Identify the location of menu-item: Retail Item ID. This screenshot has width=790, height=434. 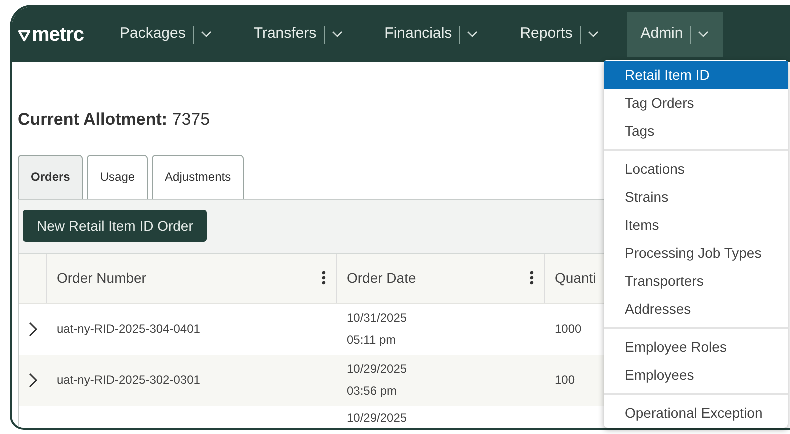
(696, 75).